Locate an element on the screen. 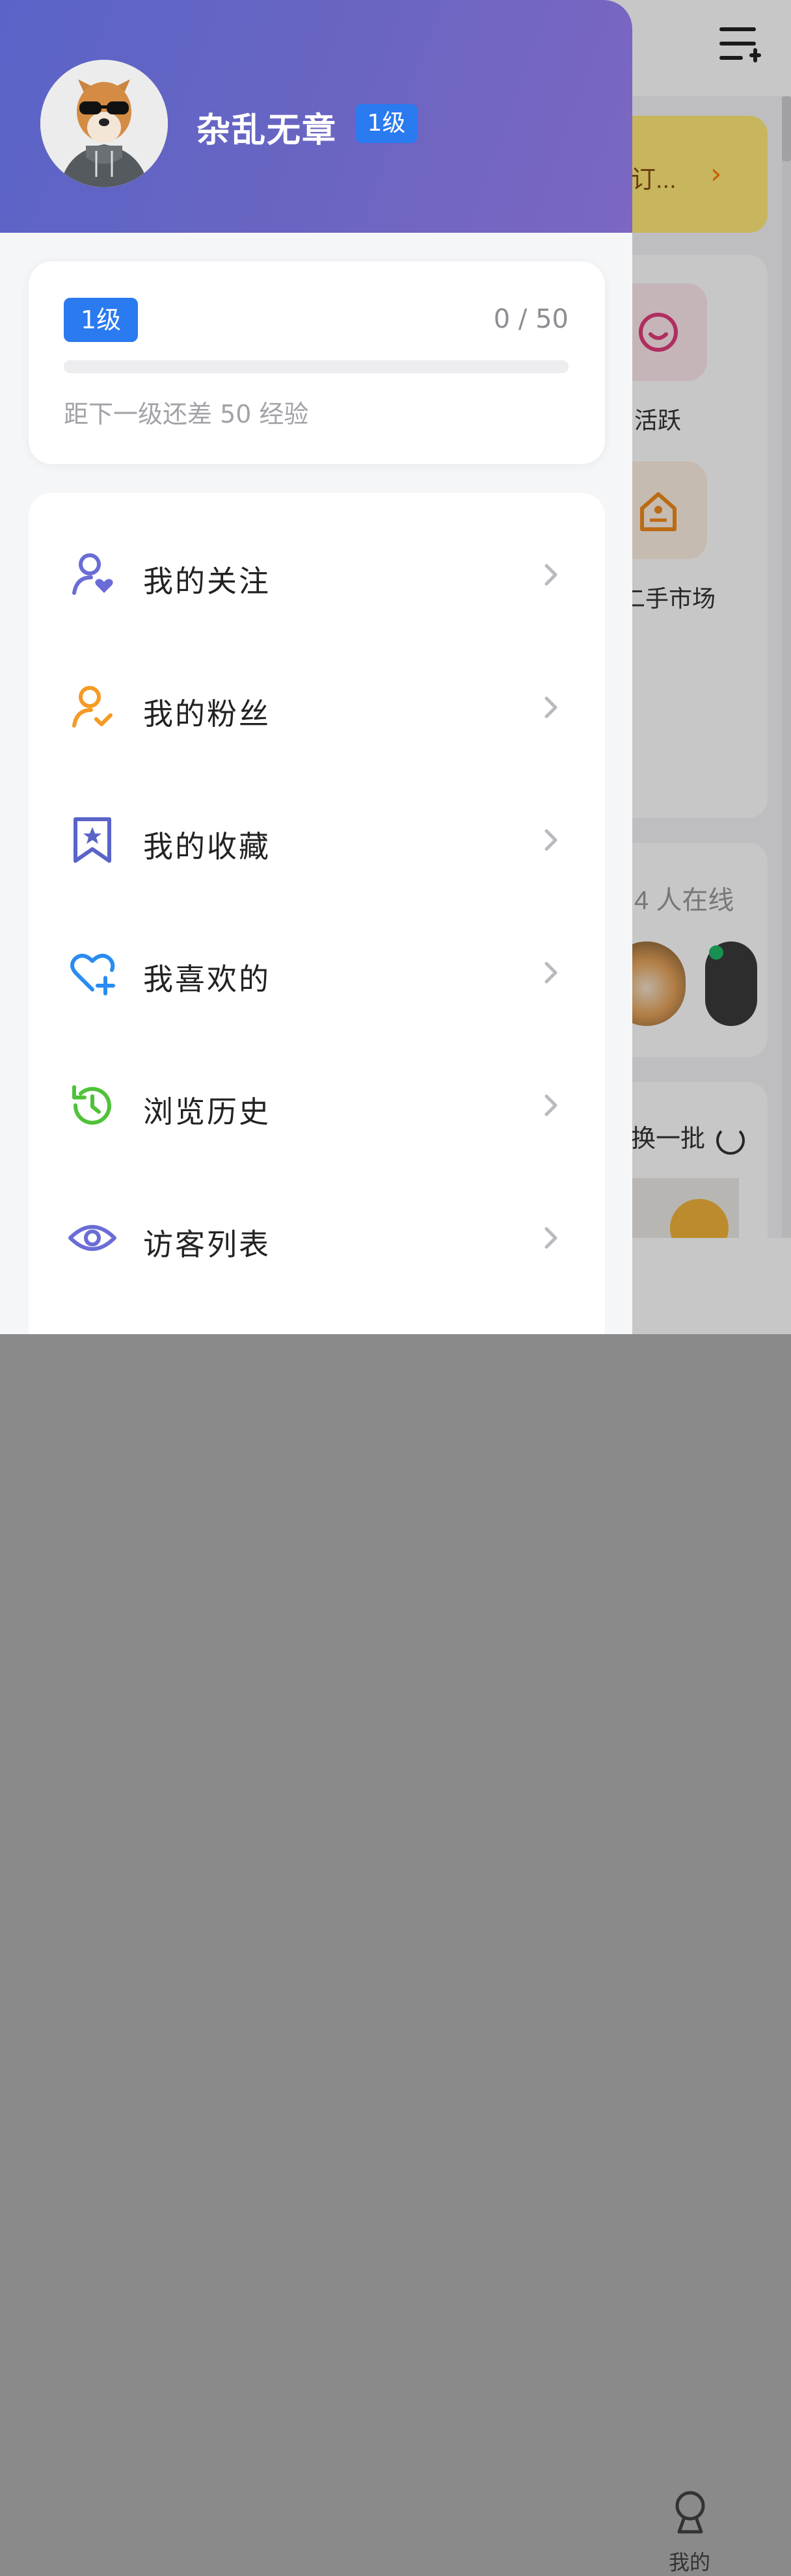 This screenshot has height=2576, width=791. experience-progress-bar is located at coordinates (316, 366).